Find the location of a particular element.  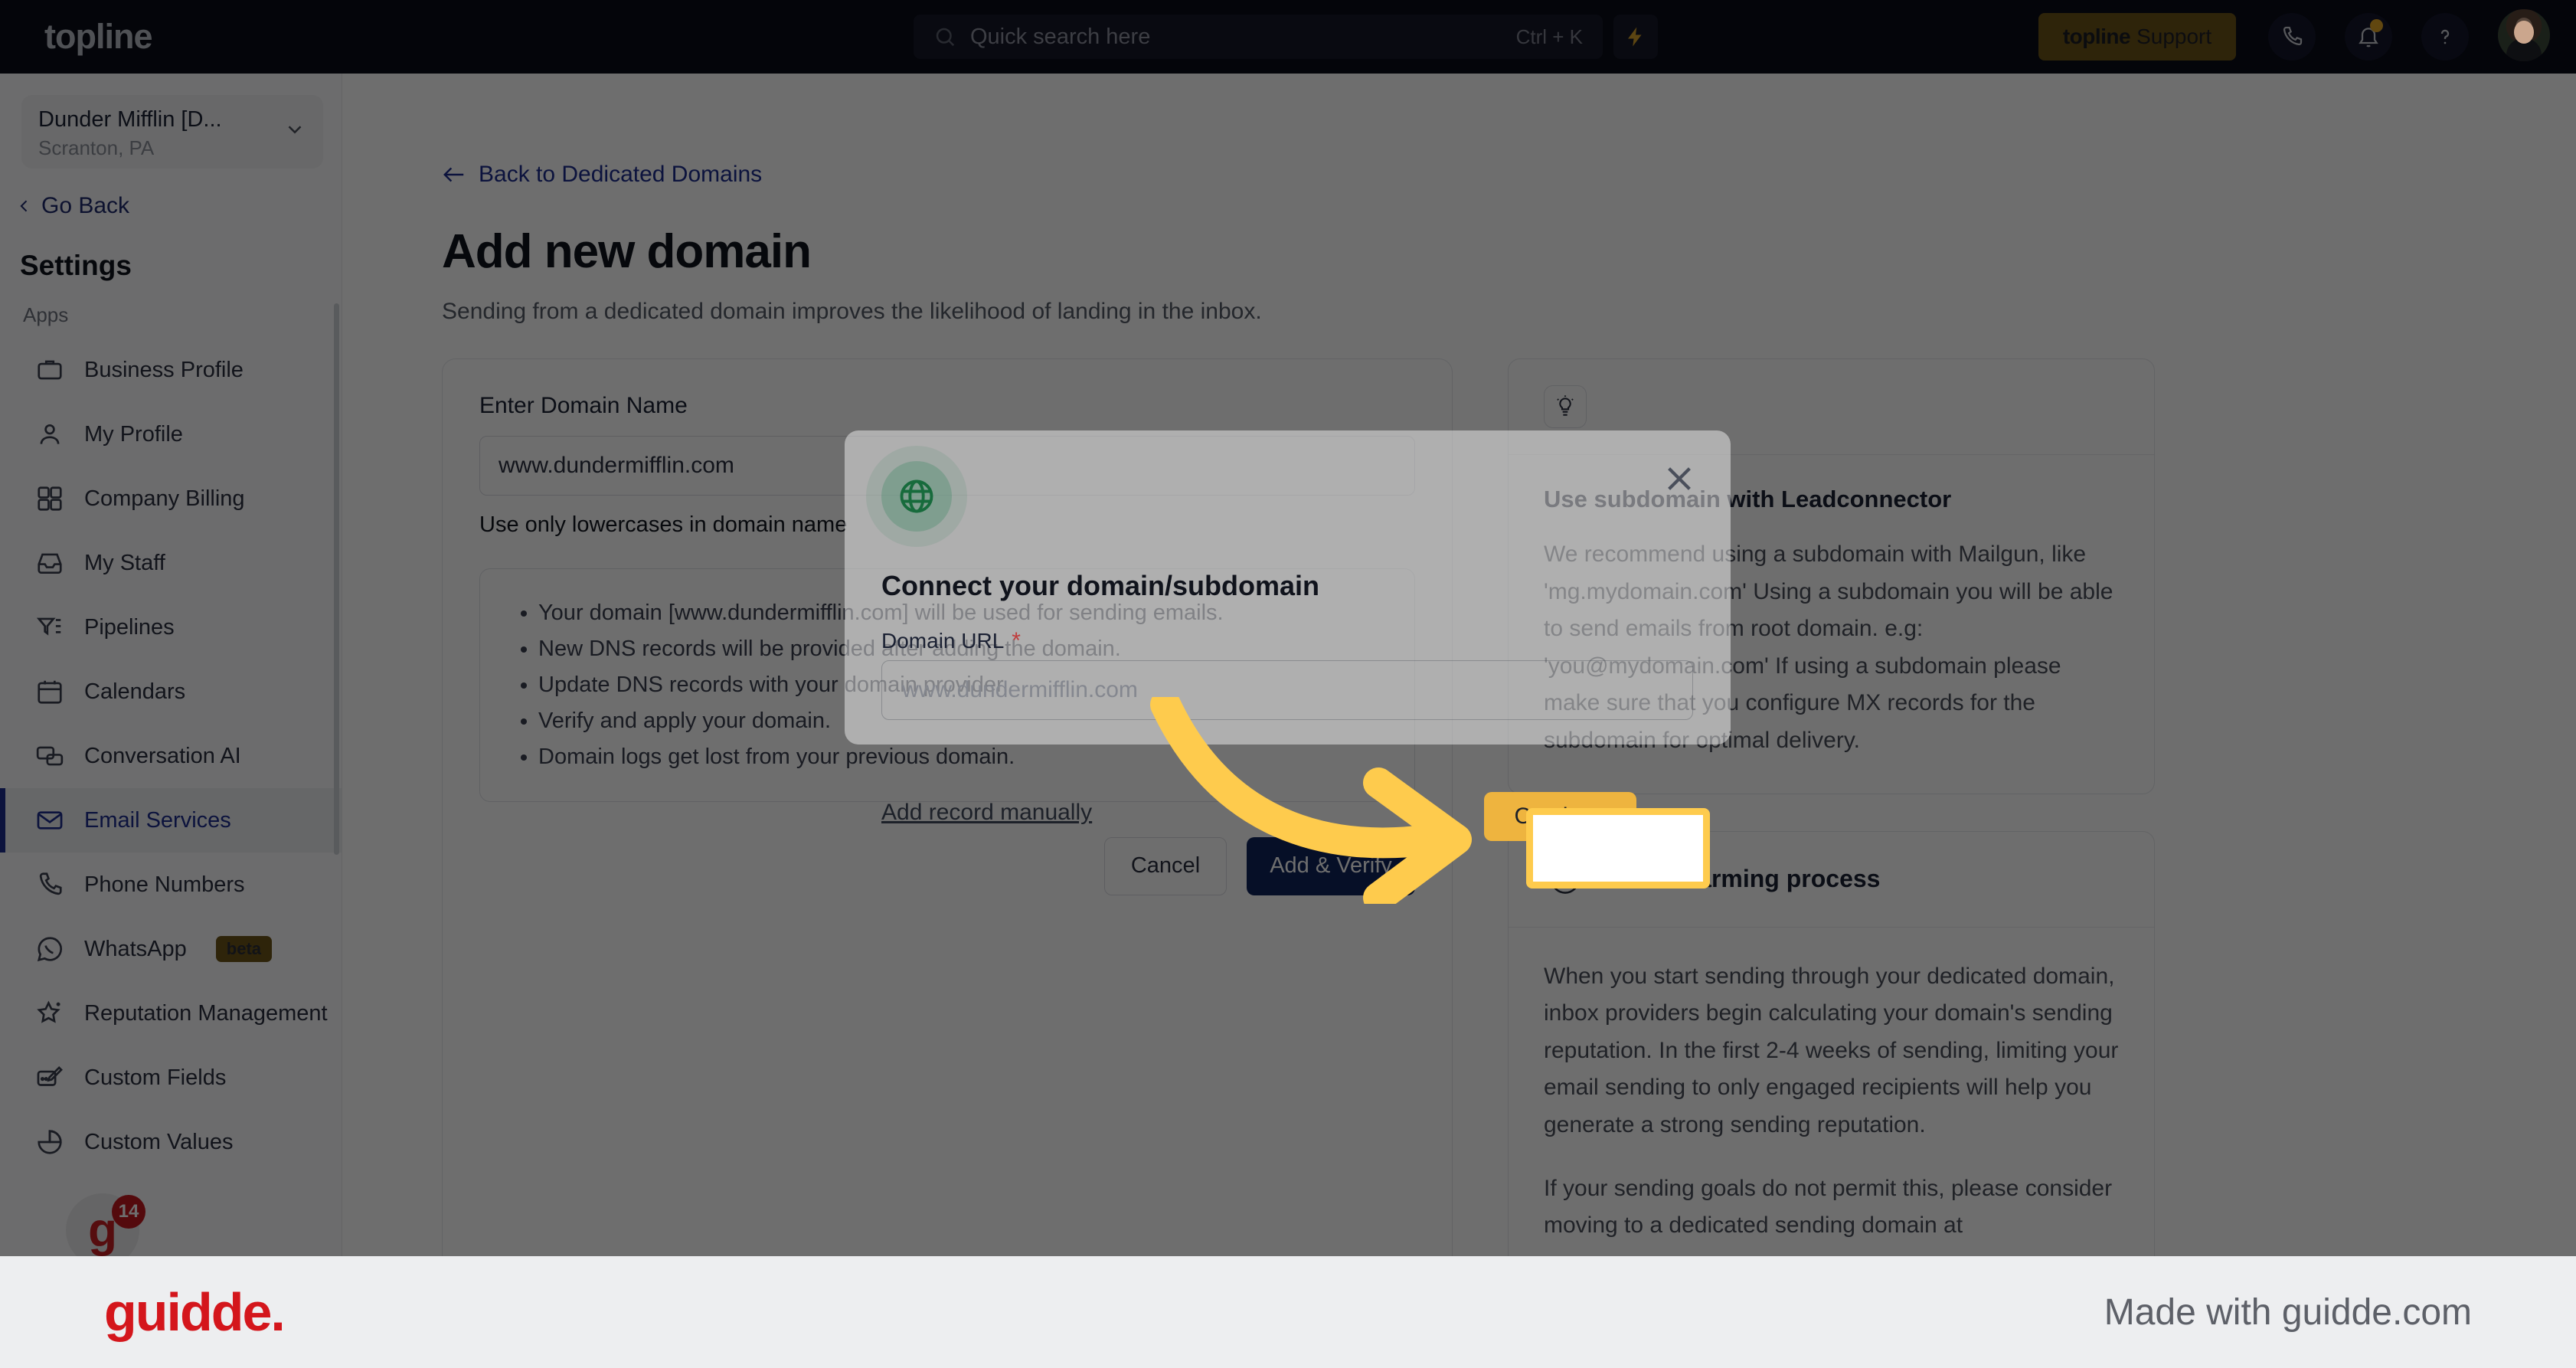

guidde-logo: guidde. is located at coordinates (195, 1312).